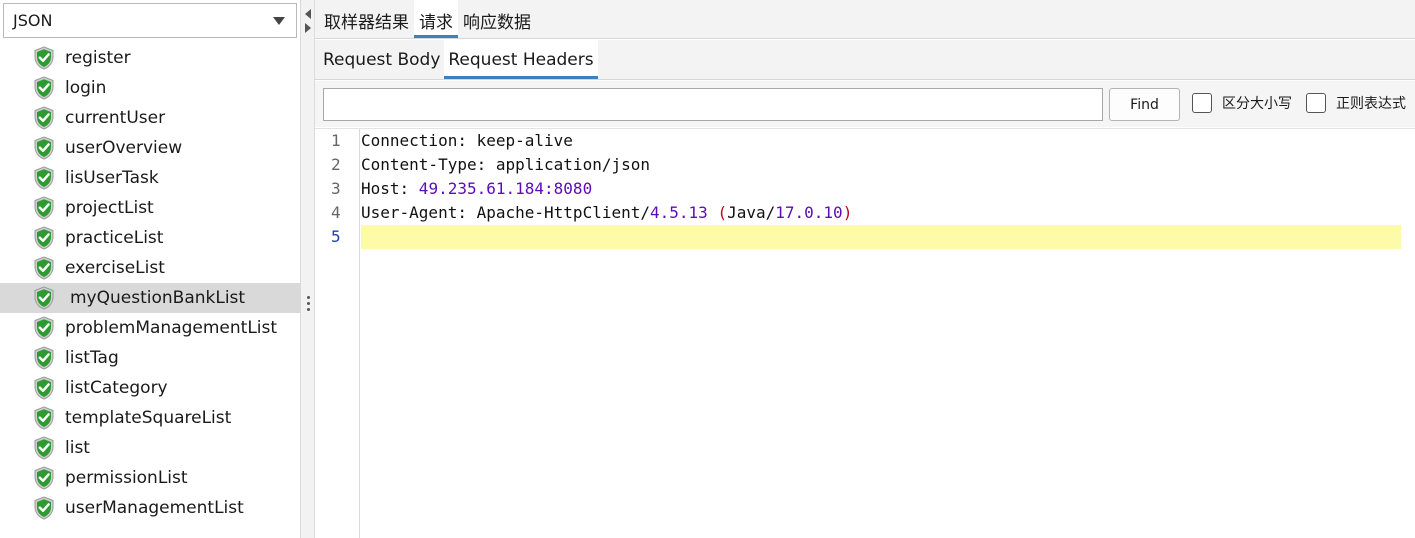  Describe the element at coordinates (881, 141) in the screenshot. I see `code-line: Connection: keep-alive` at that location.